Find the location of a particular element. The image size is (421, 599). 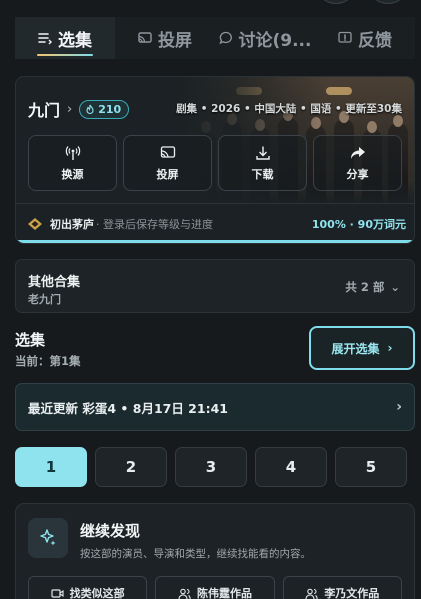

tab-feedback: 反馈 is located at coordinates (365, 38).